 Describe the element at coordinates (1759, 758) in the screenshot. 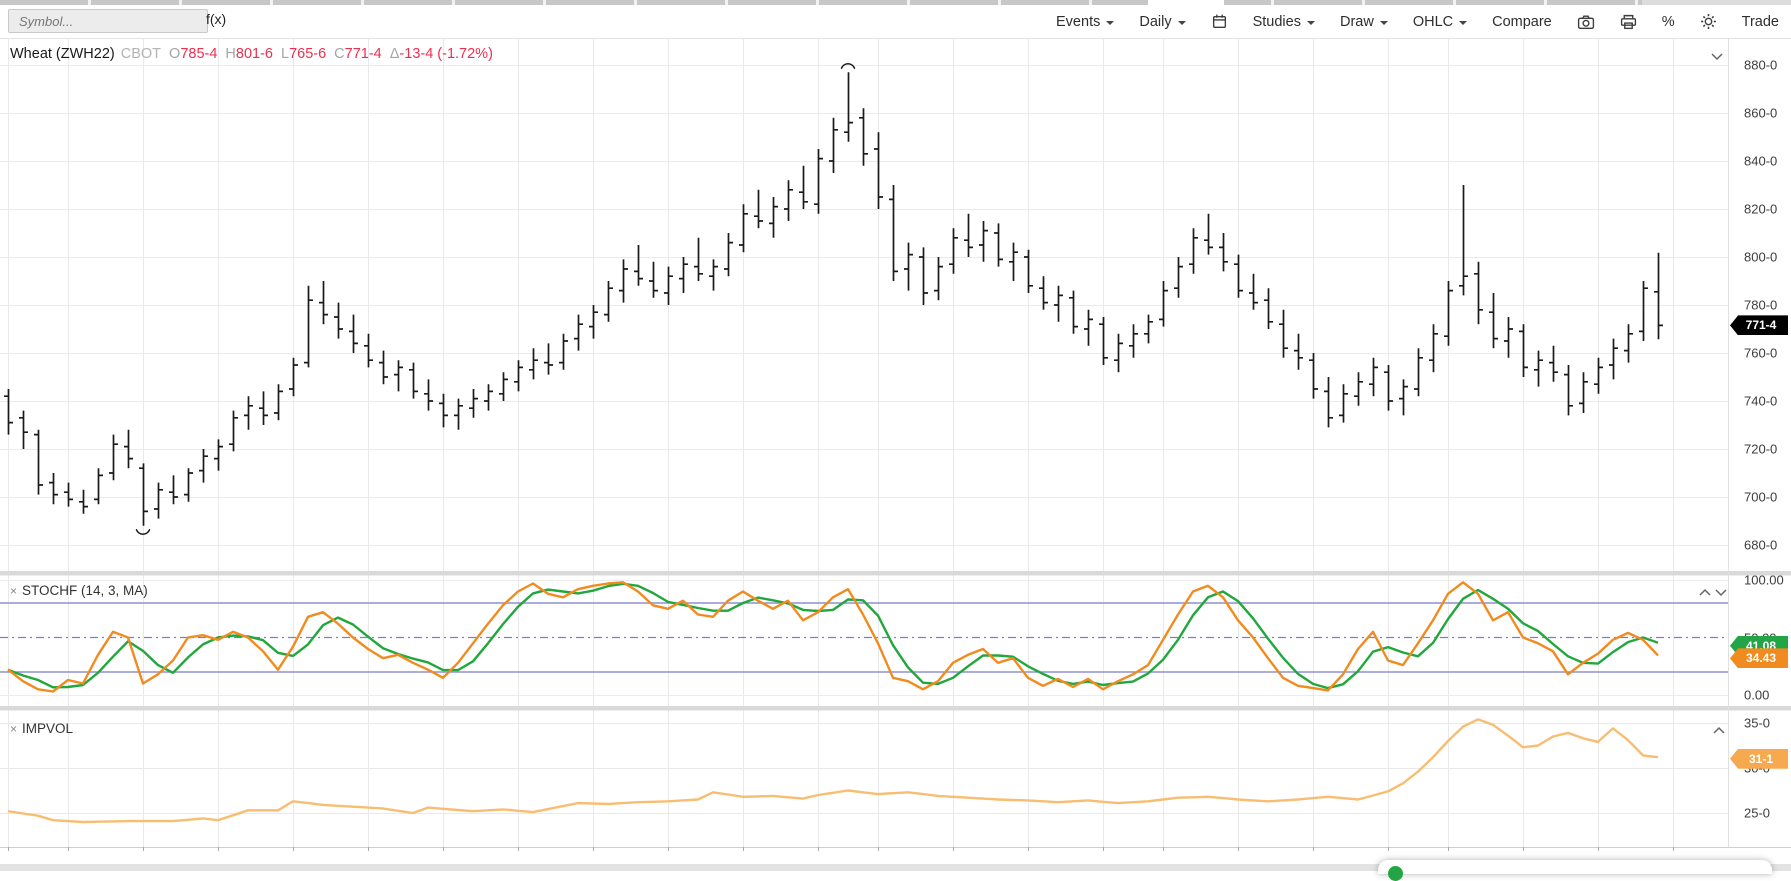

I see `impvol-value-badge: 31-1` at that location.